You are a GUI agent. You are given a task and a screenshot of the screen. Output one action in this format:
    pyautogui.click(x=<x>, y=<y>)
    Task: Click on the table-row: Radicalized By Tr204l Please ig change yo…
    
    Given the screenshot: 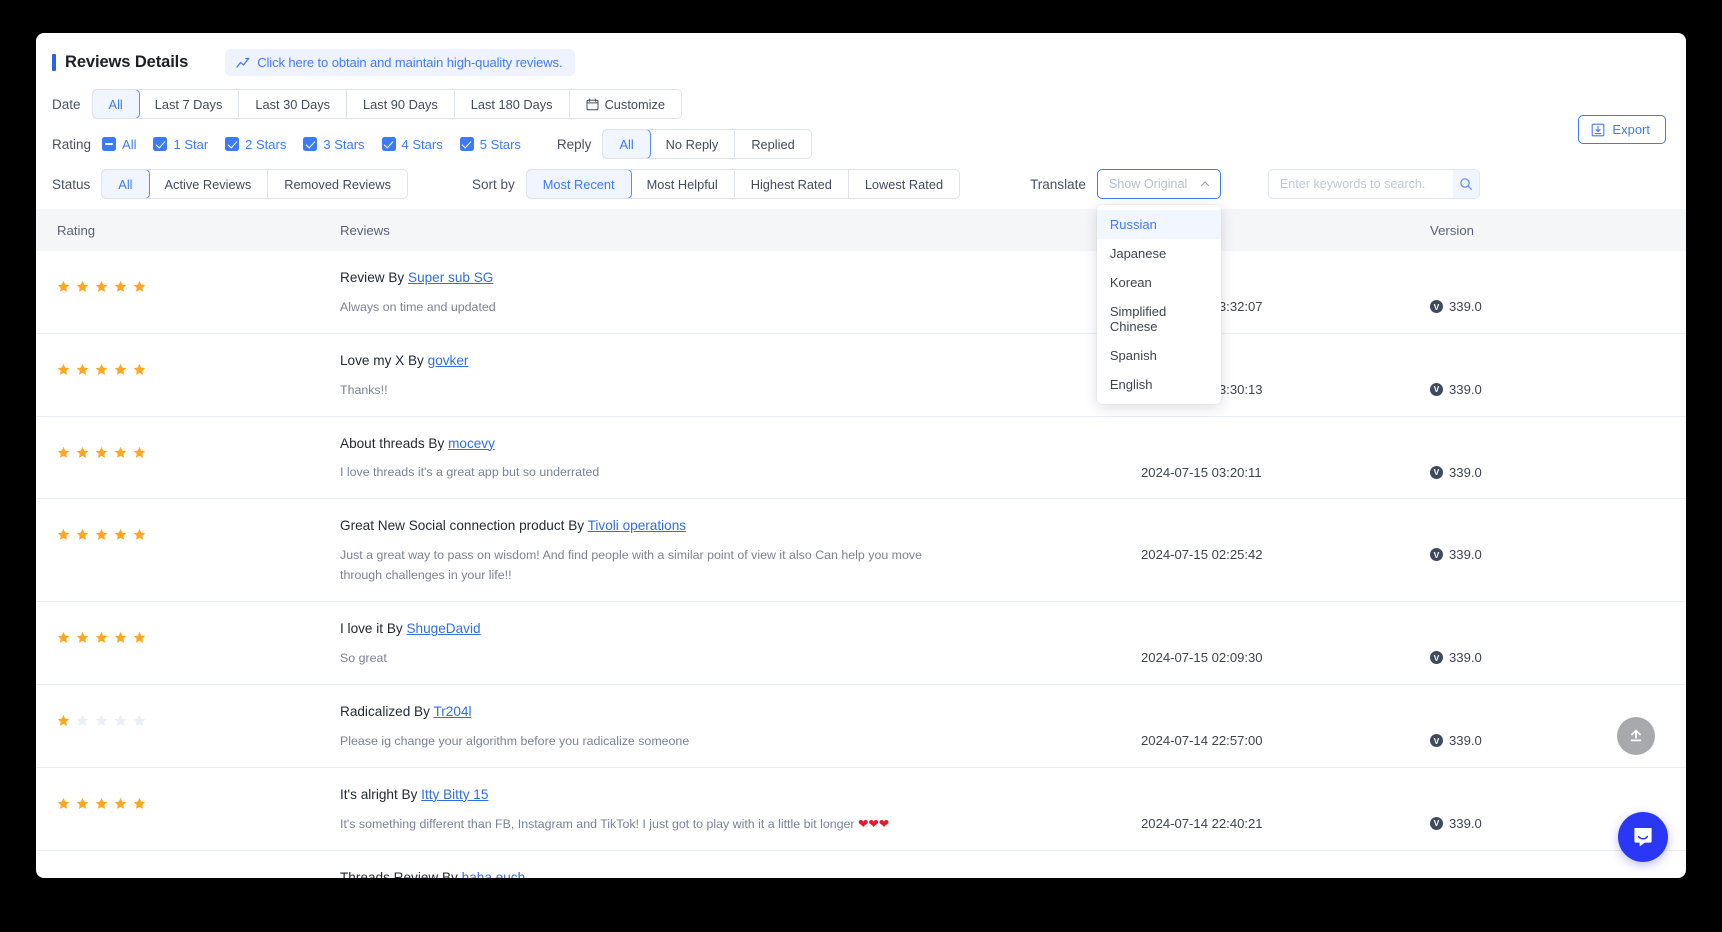 What is the action you would take?
    pyautogui.click(x=861, y=726)
    